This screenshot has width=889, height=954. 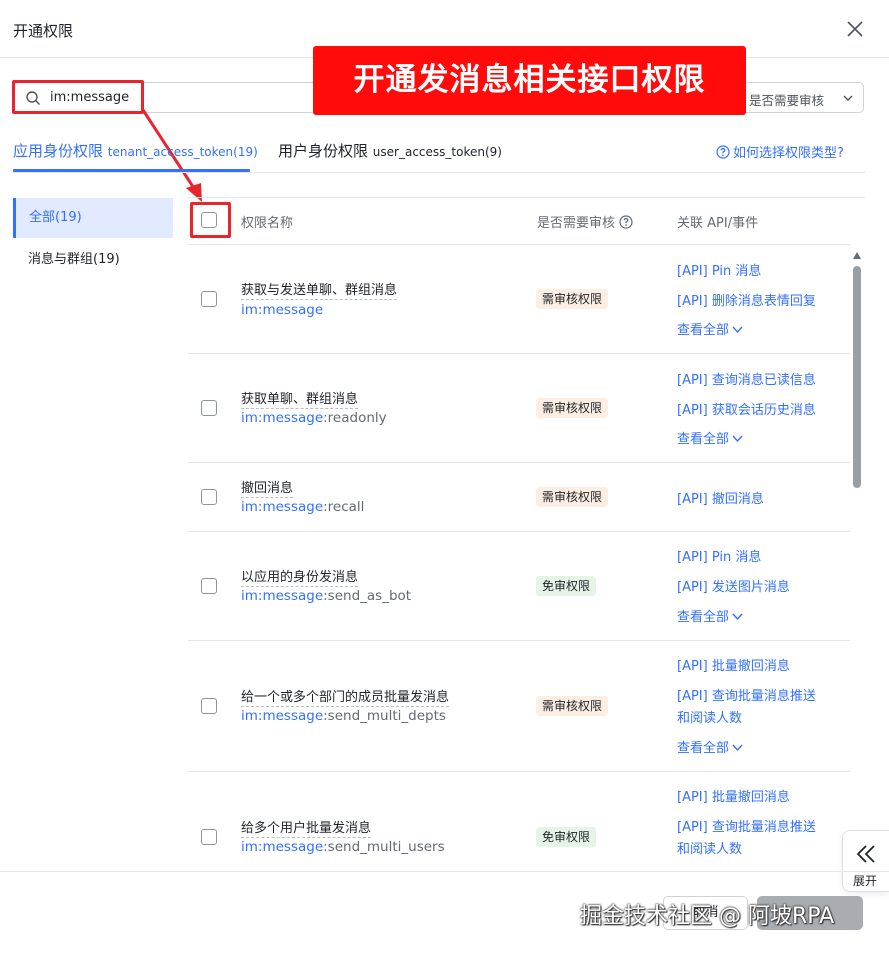 I want to click on sidebar-item-all: 全部(19), so click(x=93, y=218).